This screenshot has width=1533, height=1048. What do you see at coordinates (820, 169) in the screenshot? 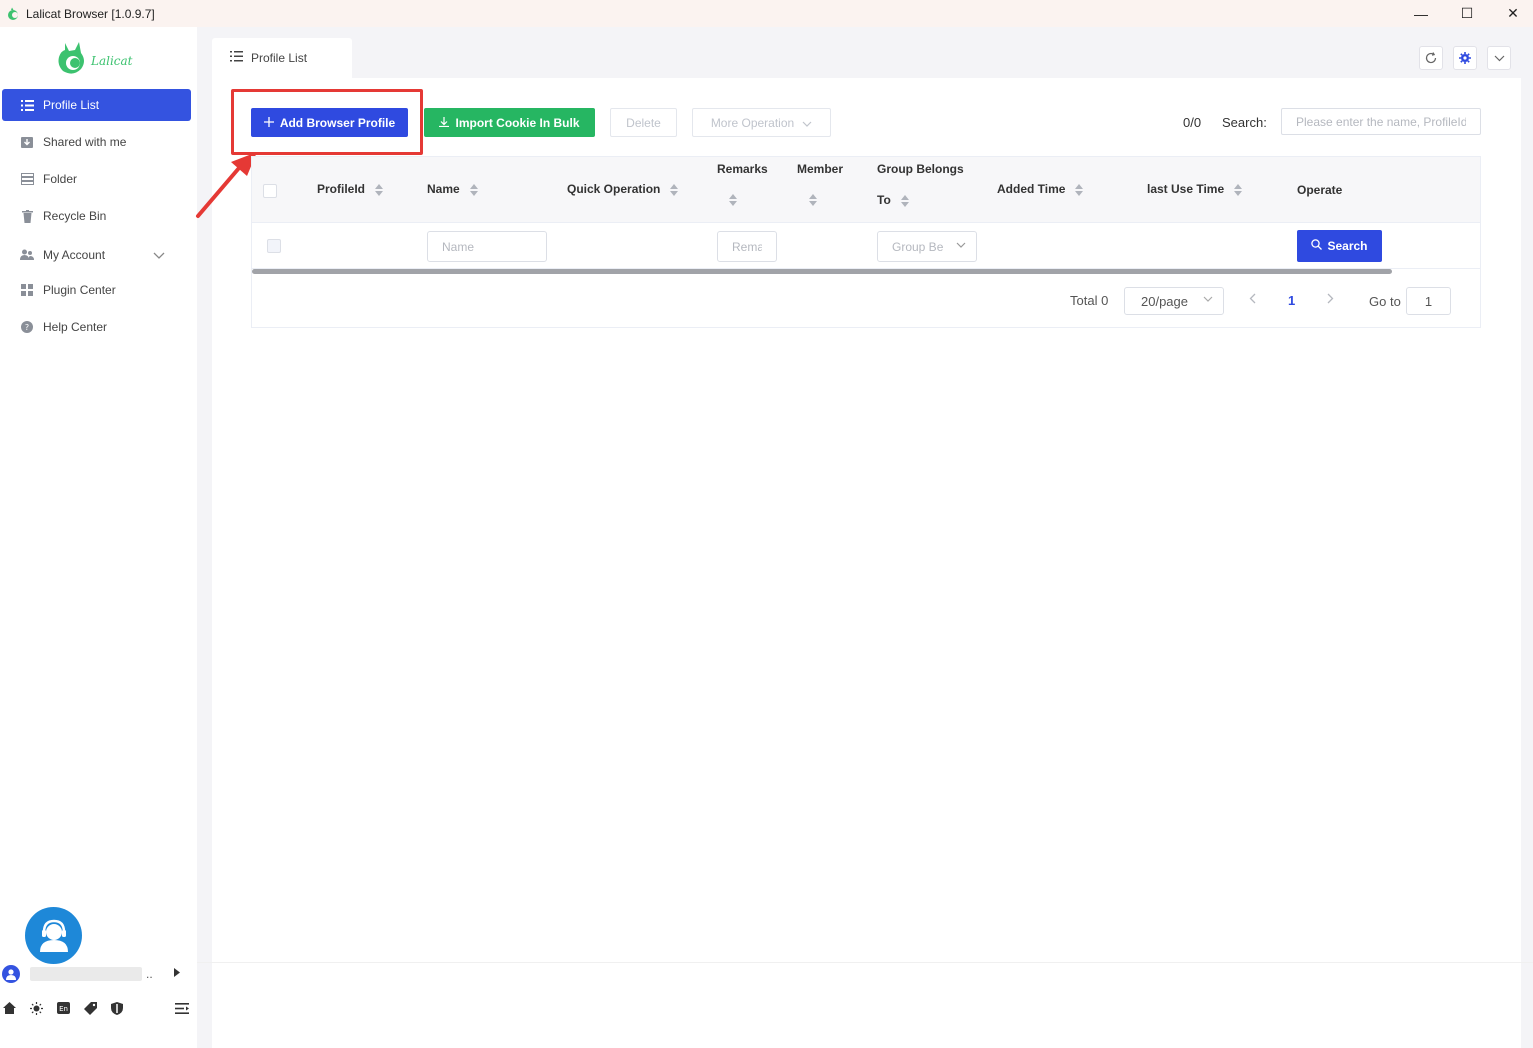
I see `column-header-member: Member` at bounding box center [820, 169].